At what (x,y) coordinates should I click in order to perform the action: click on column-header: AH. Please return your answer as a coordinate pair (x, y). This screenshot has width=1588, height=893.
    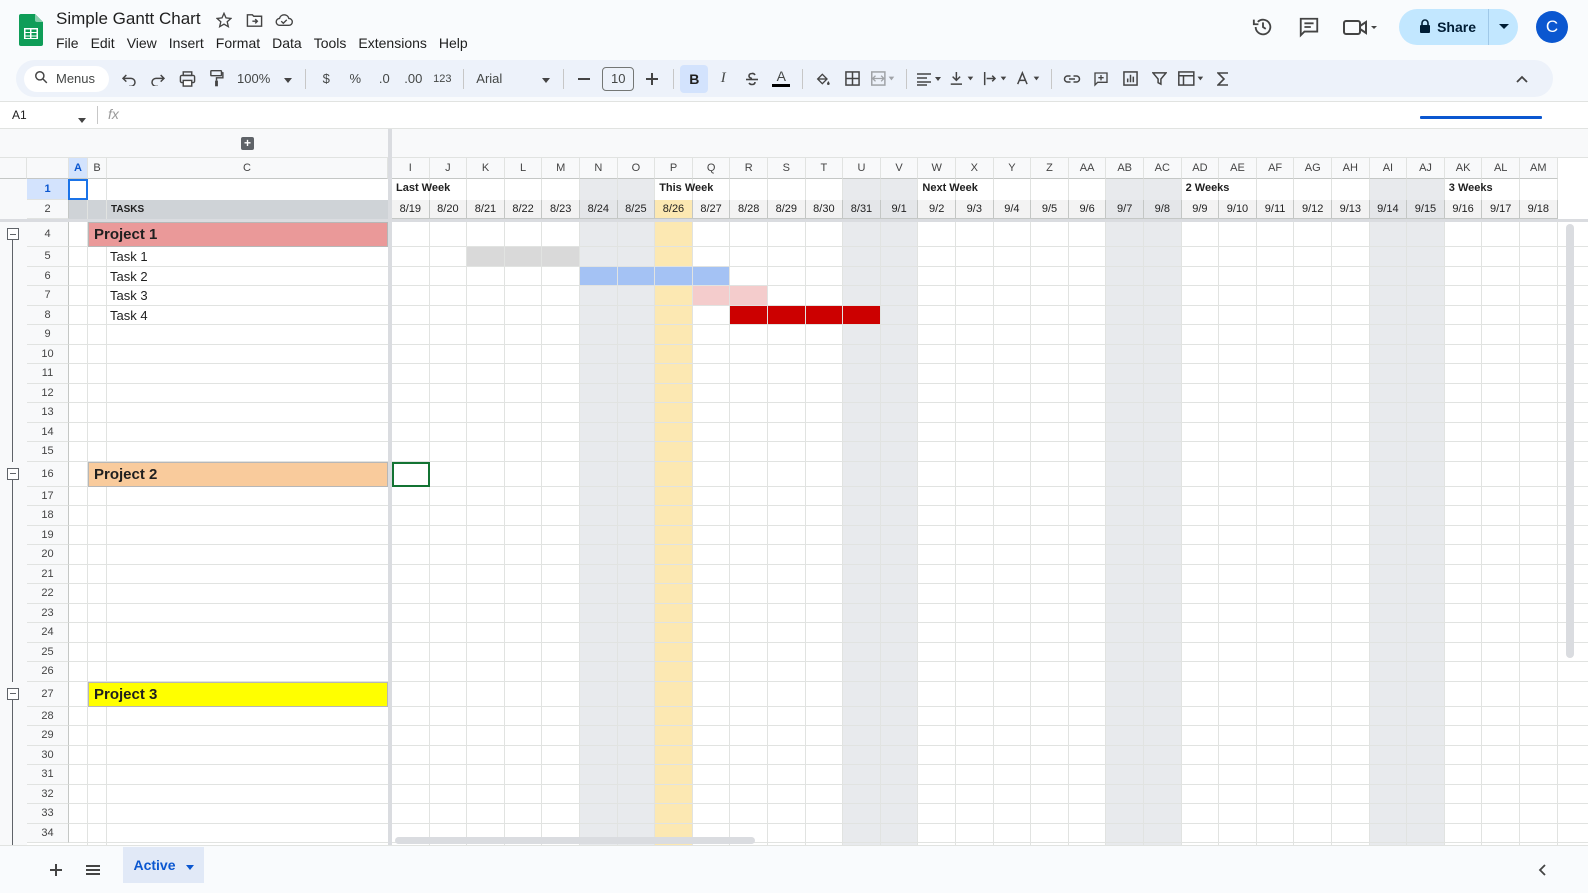
    Looking at the image, I should click on (1351, 168).